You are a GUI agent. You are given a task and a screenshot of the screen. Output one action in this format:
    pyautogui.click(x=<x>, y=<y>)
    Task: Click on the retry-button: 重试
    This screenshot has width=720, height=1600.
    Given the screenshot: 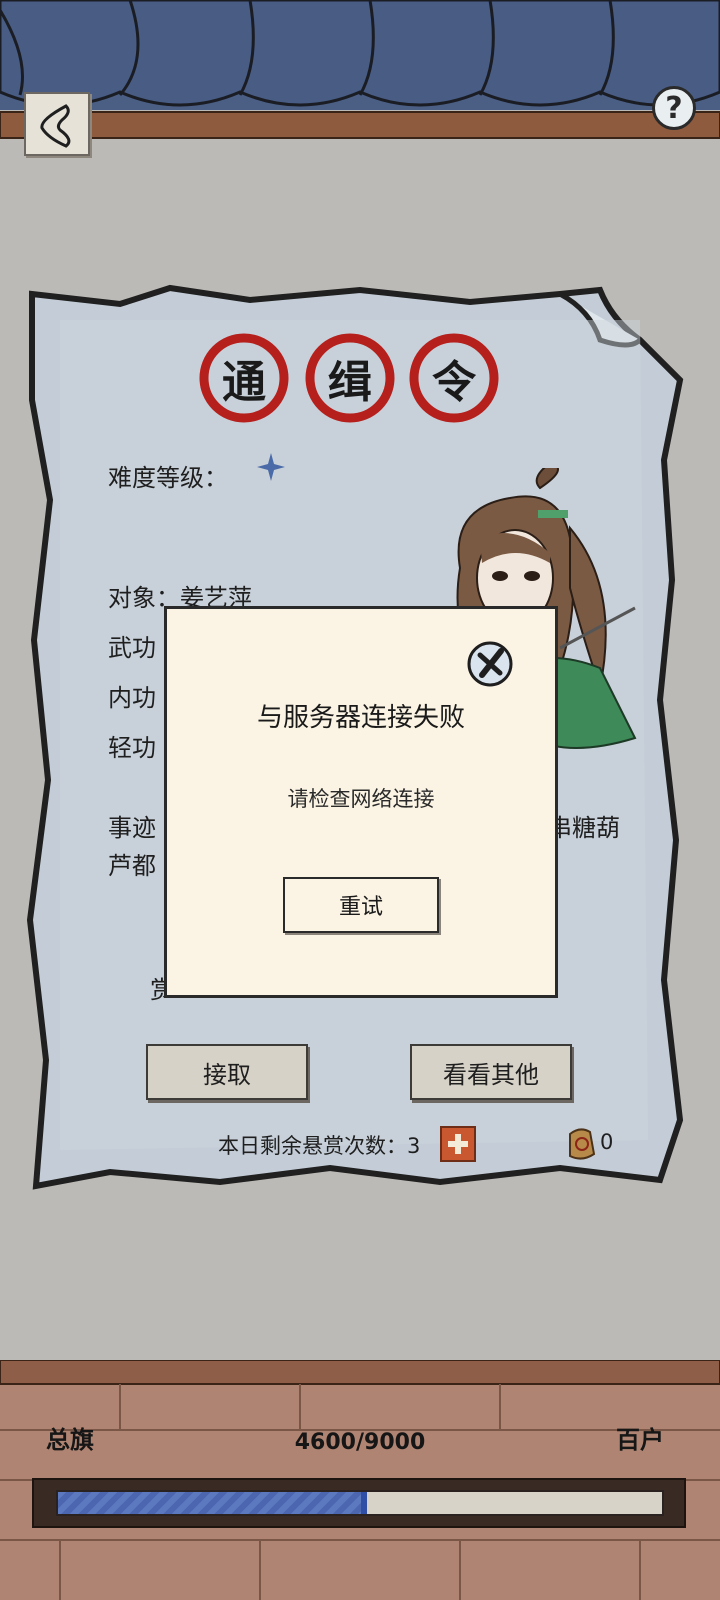 What is the action you would take?
    pyautogui.click(x=361, y=905)
    